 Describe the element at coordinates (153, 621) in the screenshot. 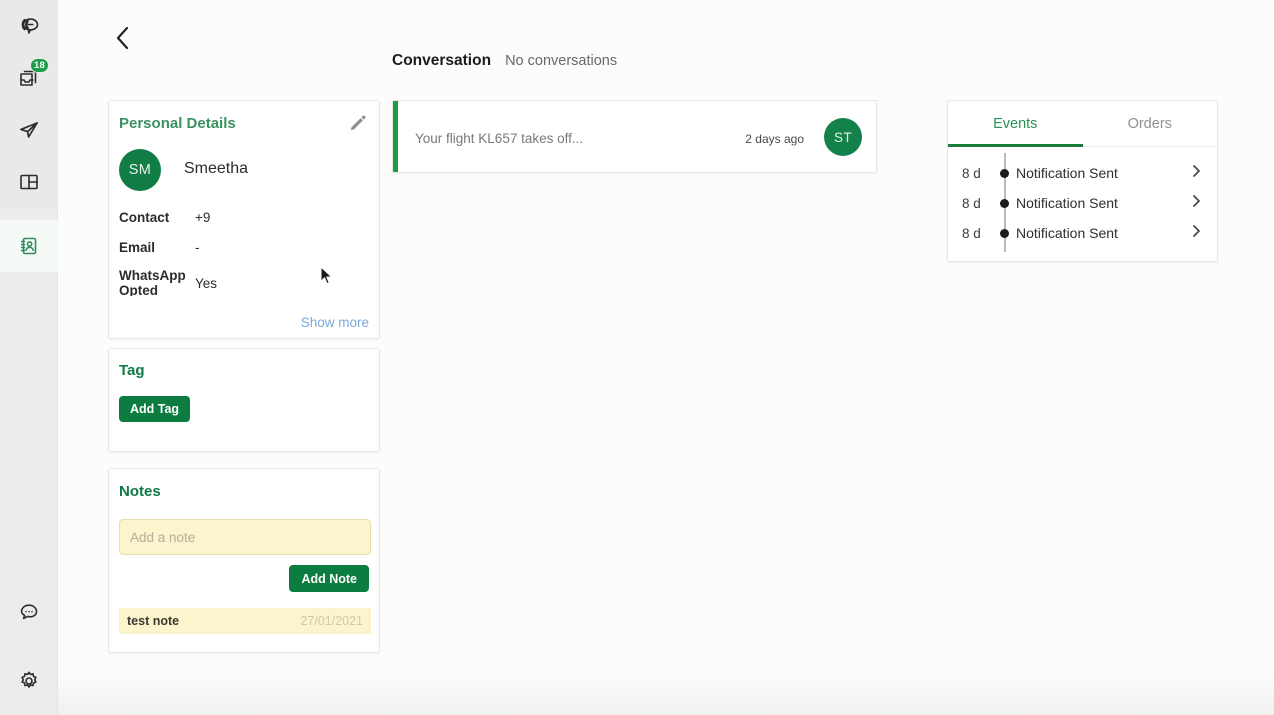

I see `note-text: test note` at that location.